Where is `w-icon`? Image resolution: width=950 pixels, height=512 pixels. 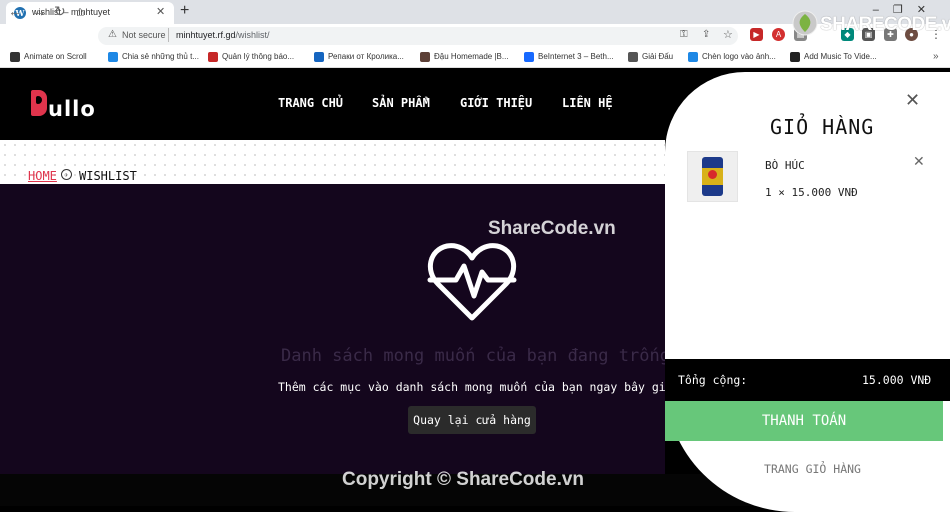
w-icon is located at coordinates (213, 57).